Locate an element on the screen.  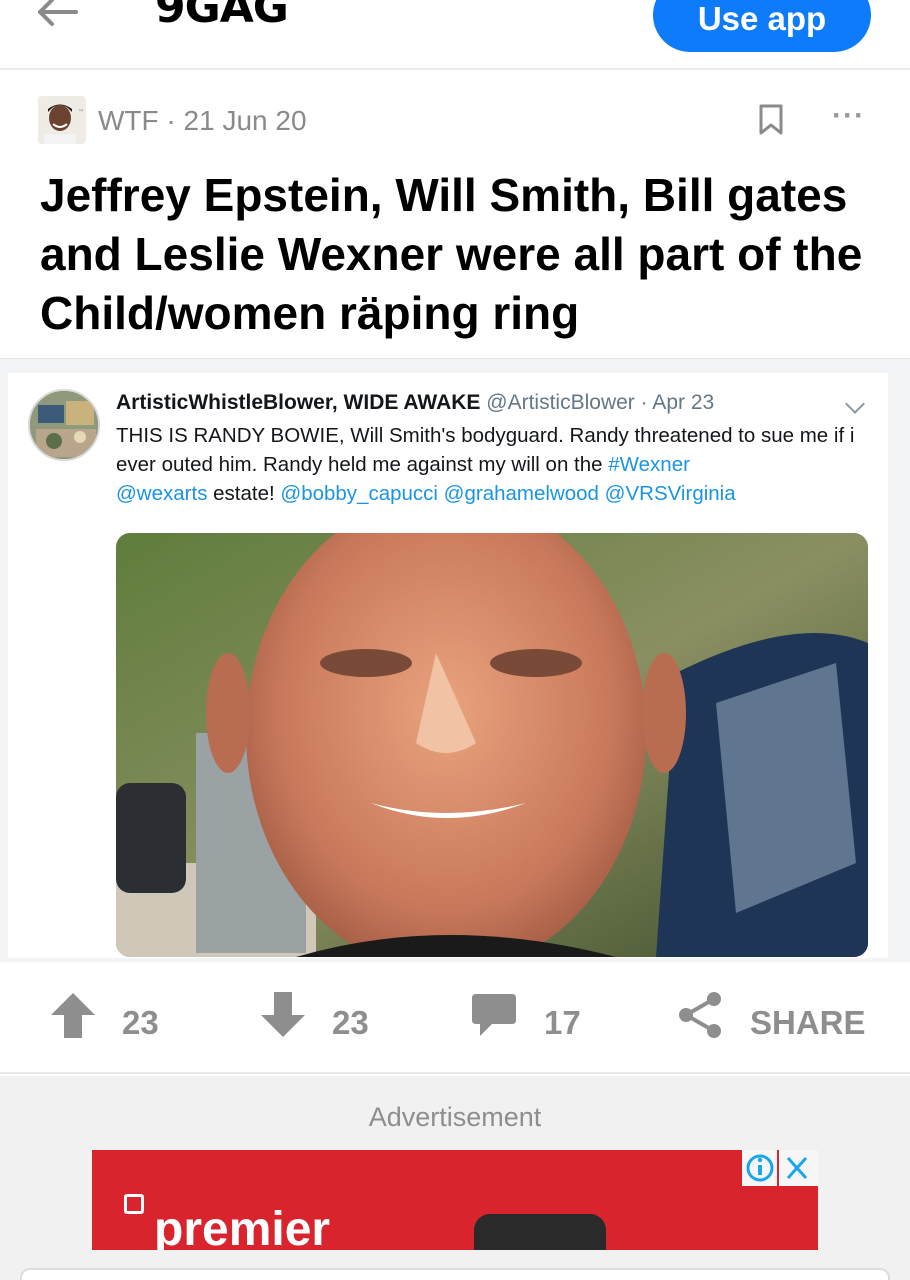
tweet-display-name: ArtisticWhistleBlower, WIDE AWAKE is located at coordinates (298, 402).